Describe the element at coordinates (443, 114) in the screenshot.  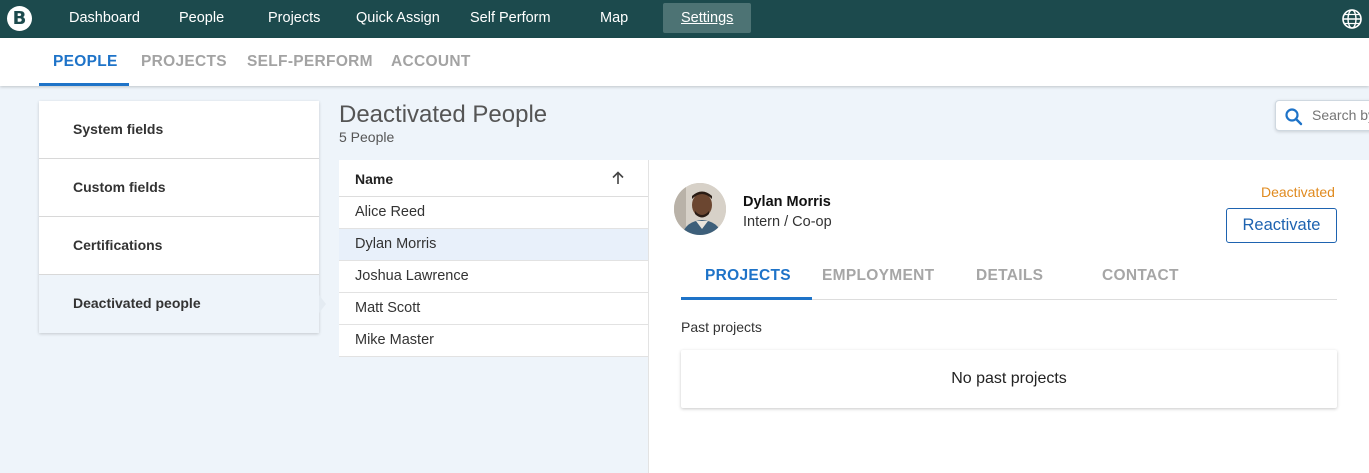
I see `page-title: Deactivated People` at that location.